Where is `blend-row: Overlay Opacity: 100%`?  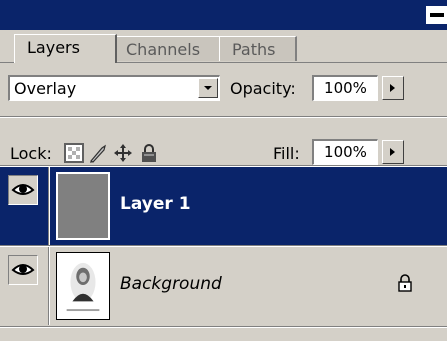
blend-row: Overlay Opacity: 100% is located at coordinates (223, 87).